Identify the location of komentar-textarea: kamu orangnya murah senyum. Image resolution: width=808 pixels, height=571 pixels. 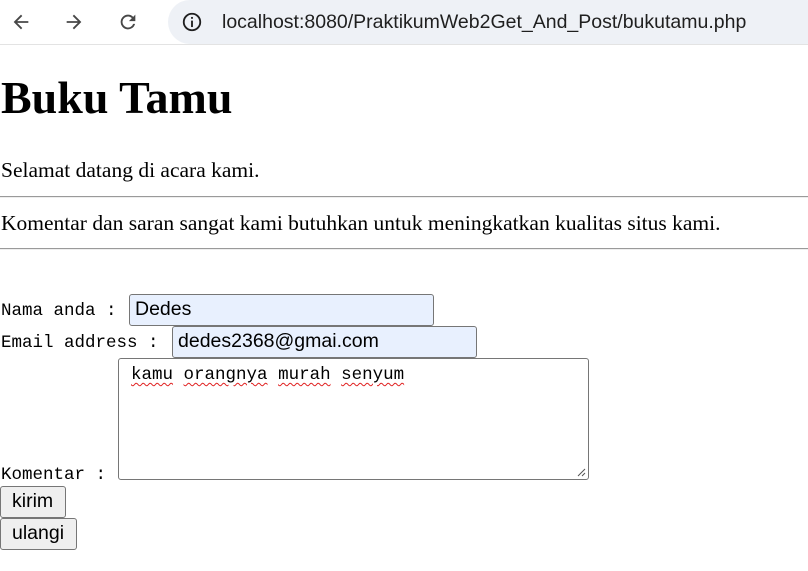
(353, 419).